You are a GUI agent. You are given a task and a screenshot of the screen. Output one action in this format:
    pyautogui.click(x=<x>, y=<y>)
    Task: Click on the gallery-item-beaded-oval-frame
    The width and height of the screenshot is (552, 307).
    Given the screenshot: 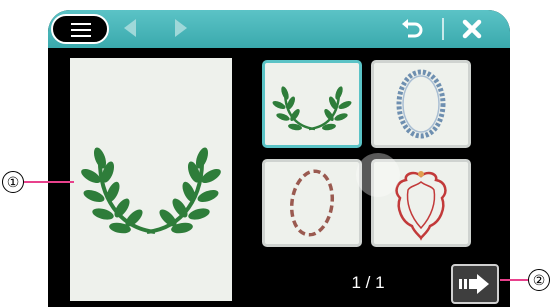 What is the action you would take?
    pyautogui.click(x=421, y=104)
    